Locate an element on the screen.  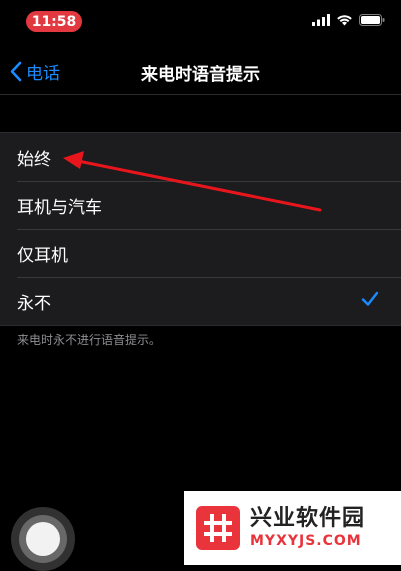
footer-note: 来电时永不进行语音提示。 is located at coordinates (89, 340).